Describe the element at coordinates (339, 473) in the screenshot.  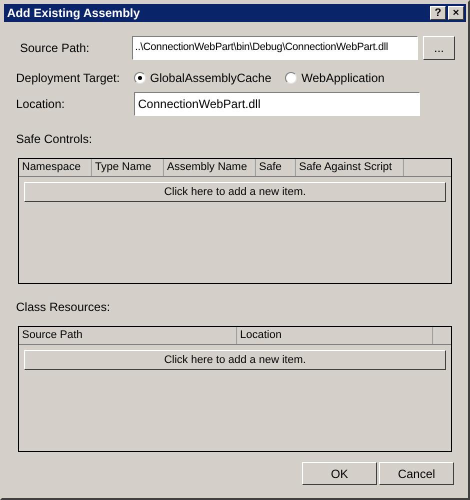
I see `ok-button: OK` at that location.